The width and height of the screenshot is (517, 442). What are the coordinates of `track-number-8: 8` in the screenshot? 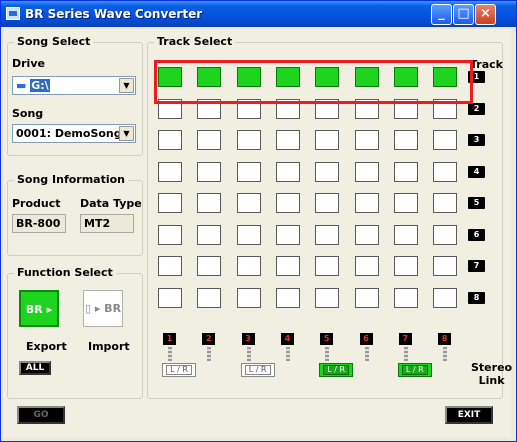 It's located at (476, 297).